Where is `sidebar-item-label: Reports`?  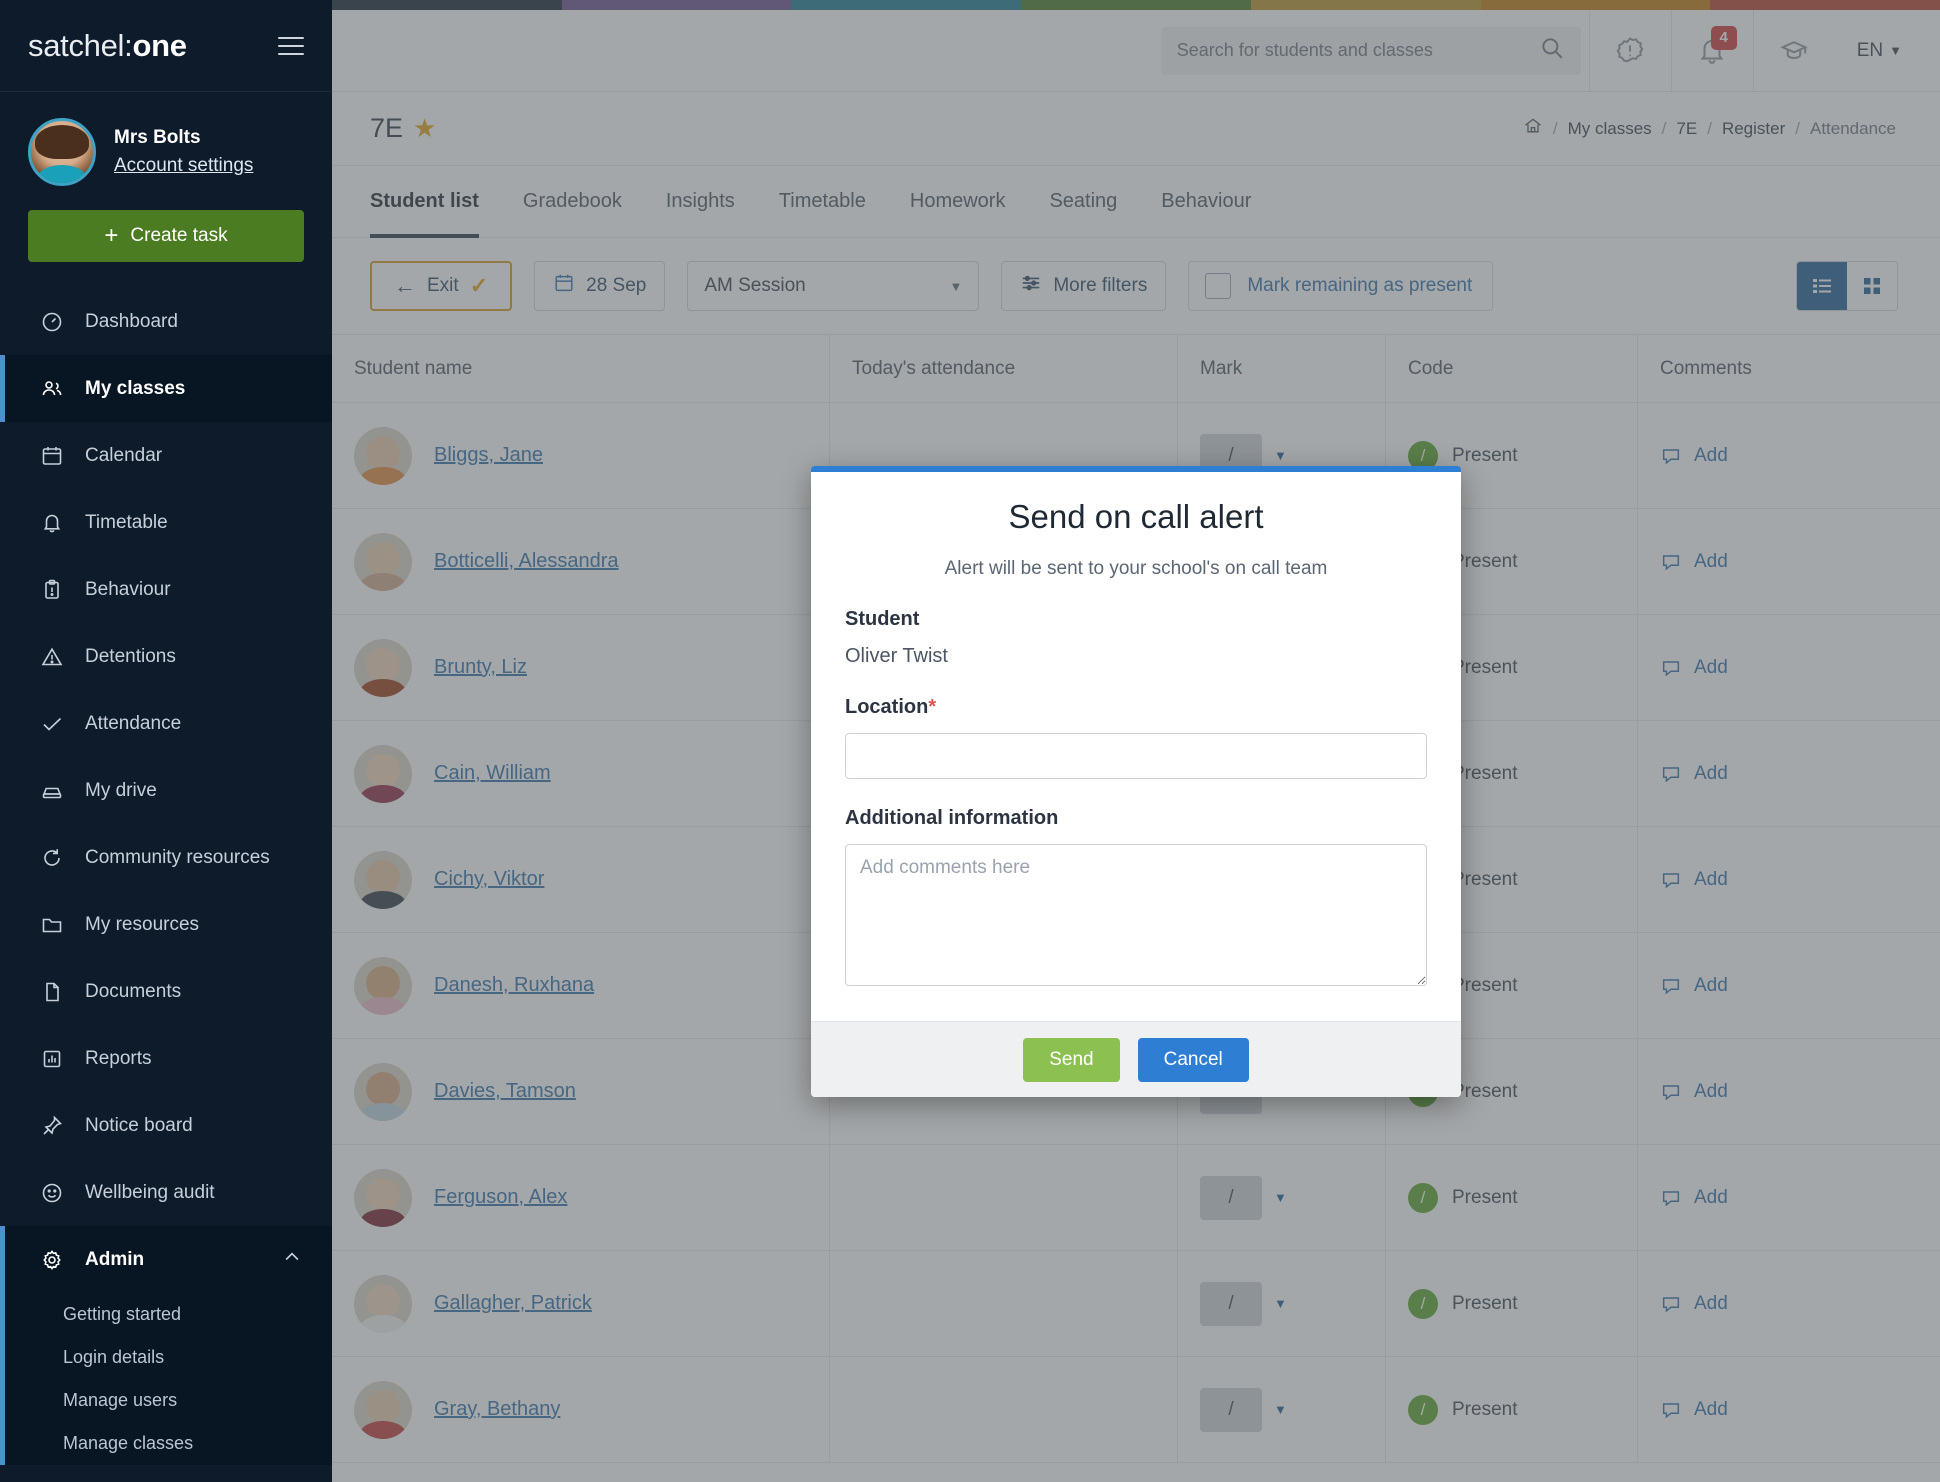 sidebar-item-label: Reports is located at coordinates (118, 1058).